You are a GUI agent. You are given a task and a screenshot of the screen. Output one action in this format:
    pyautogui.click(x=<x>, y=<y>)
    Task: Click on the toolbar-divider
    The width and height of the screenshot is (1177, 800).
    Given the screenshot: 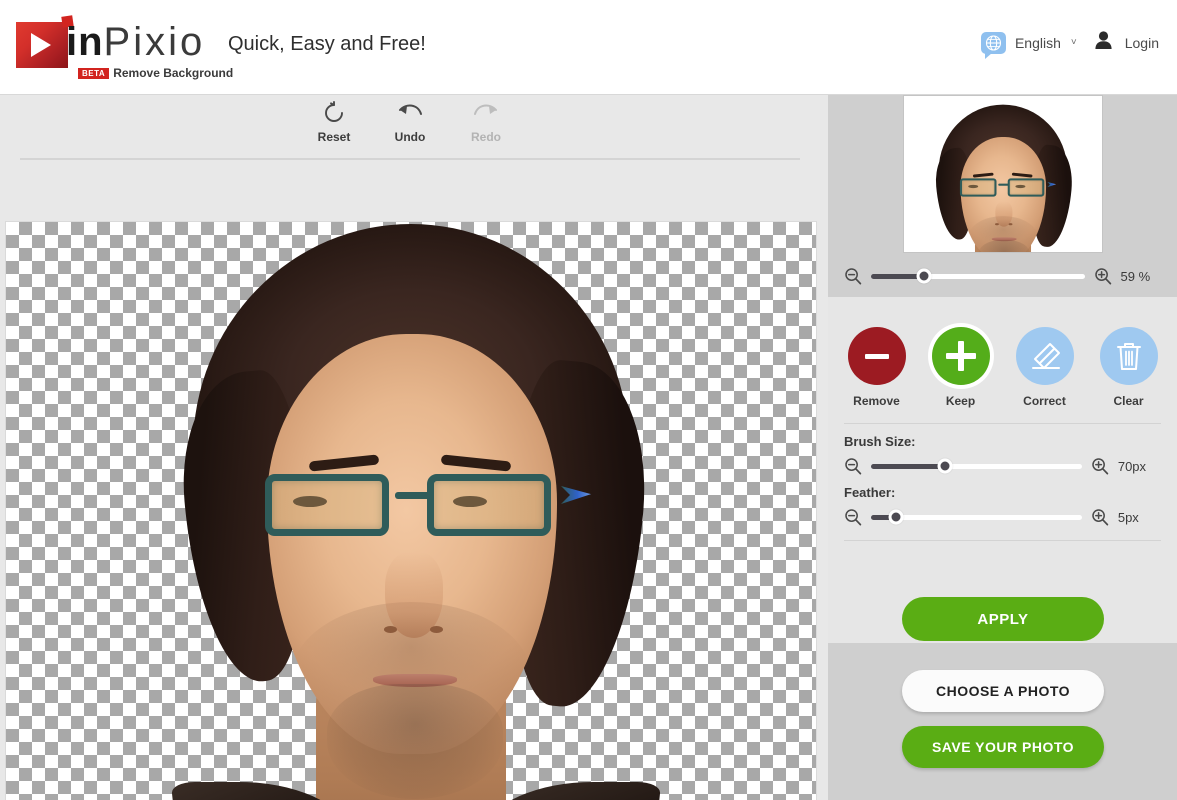 What is the action you would take?
    pyautogui.click(x=410, y=159)
    